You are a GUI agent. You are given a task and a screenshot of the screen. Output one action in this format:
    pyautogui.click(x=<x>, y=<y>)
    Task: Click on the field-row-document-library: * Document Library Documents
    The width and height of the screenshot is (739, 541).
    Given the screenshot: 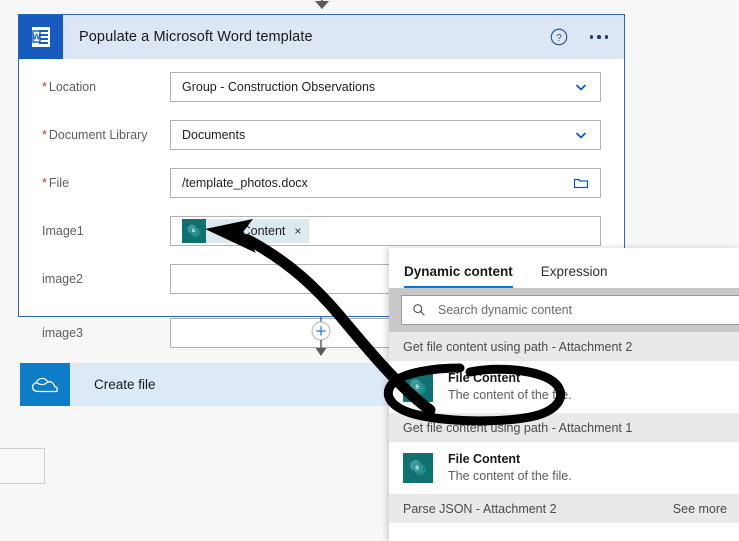 What is the action you would take?
    pyautogui.click(x=321, y=135)
    